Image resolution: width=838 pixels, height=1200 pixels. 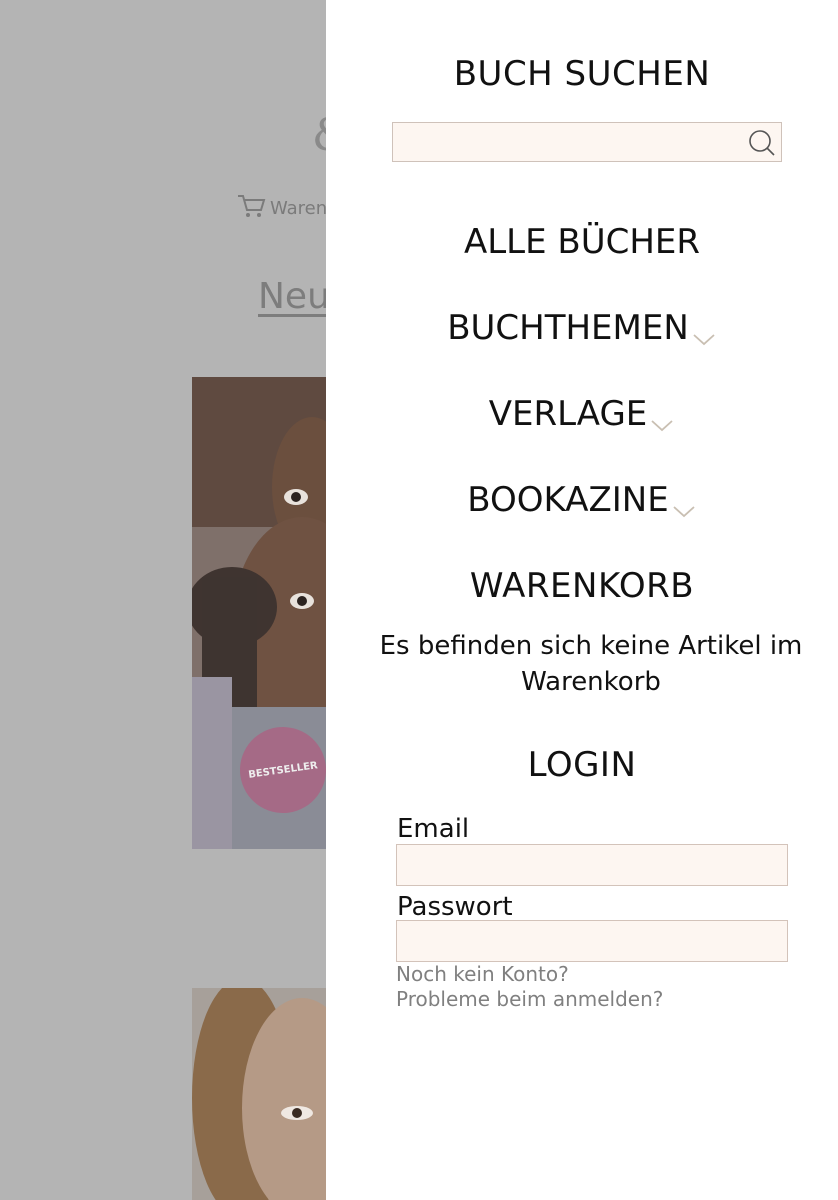 I want to click on email-field, so click(x=592, y=865).